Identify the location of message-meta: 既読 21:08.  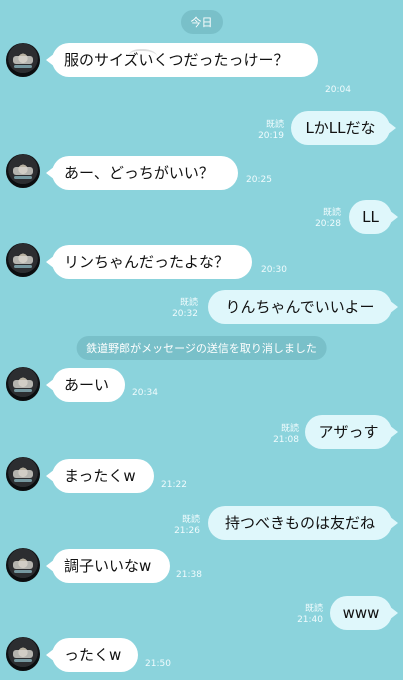
(282, 435).